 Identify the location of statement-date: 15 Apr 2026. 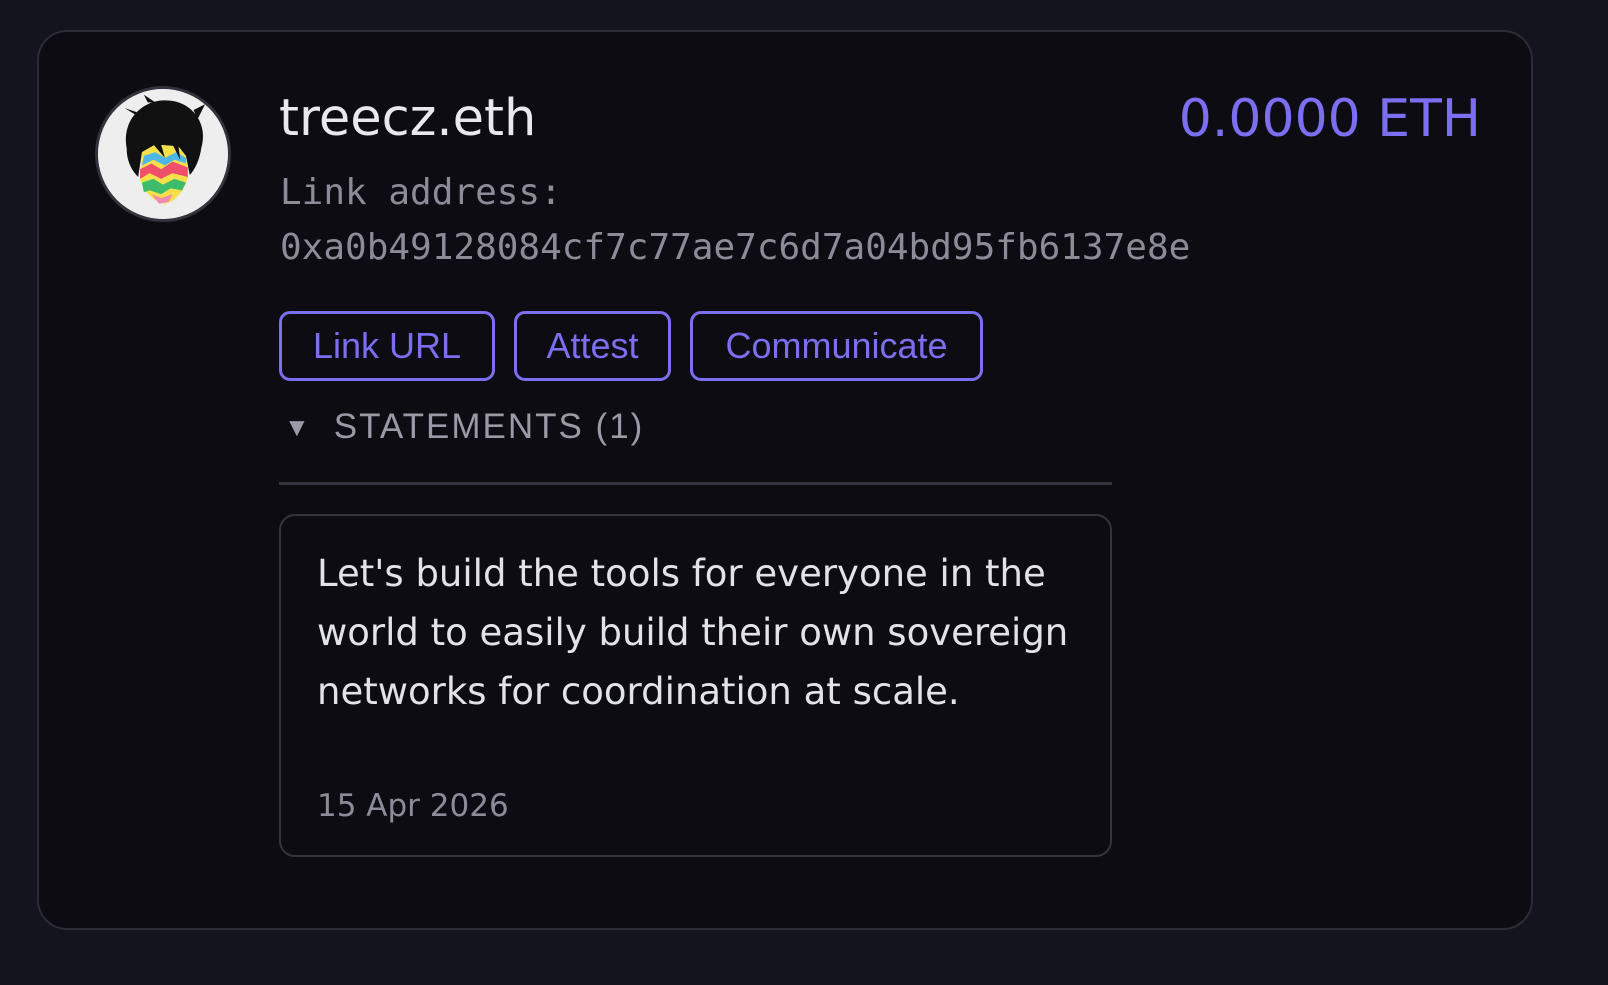
(413, 806).